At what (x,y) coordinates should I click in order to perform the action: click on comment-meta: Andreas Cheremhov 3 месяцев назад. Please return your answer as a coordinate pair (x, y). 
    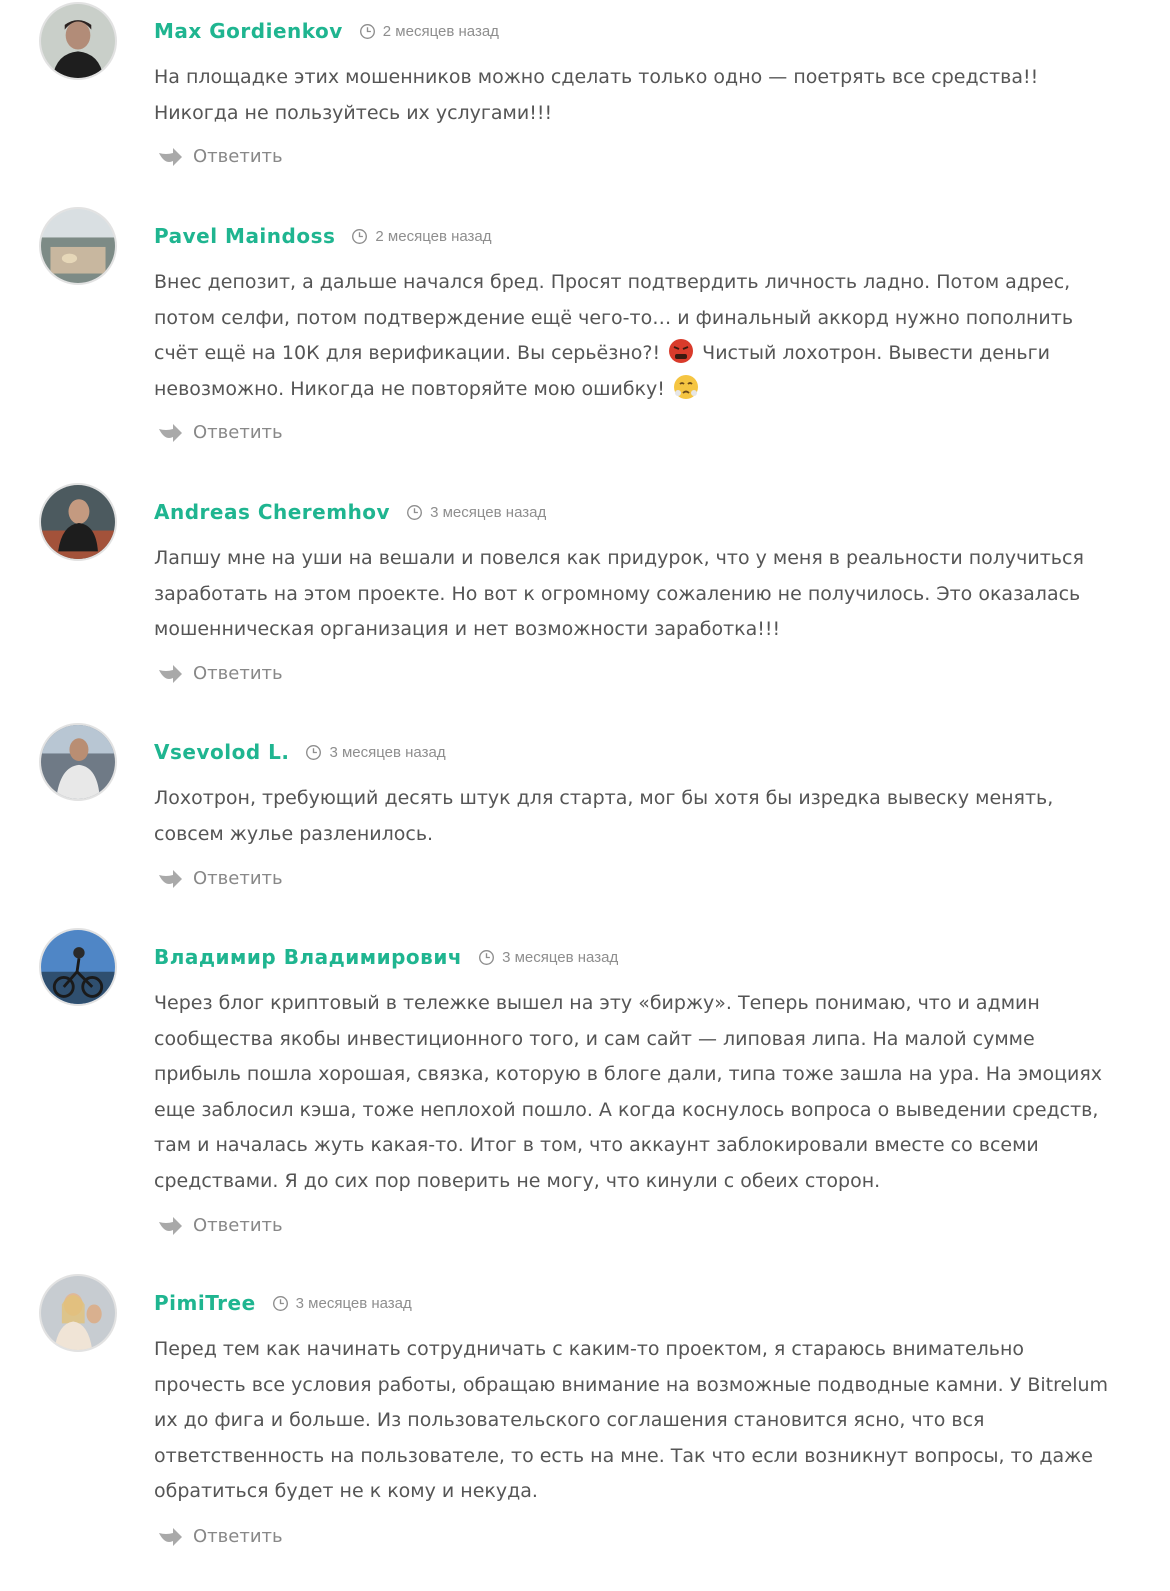
    Looking at the image, I should click on (350, 512).